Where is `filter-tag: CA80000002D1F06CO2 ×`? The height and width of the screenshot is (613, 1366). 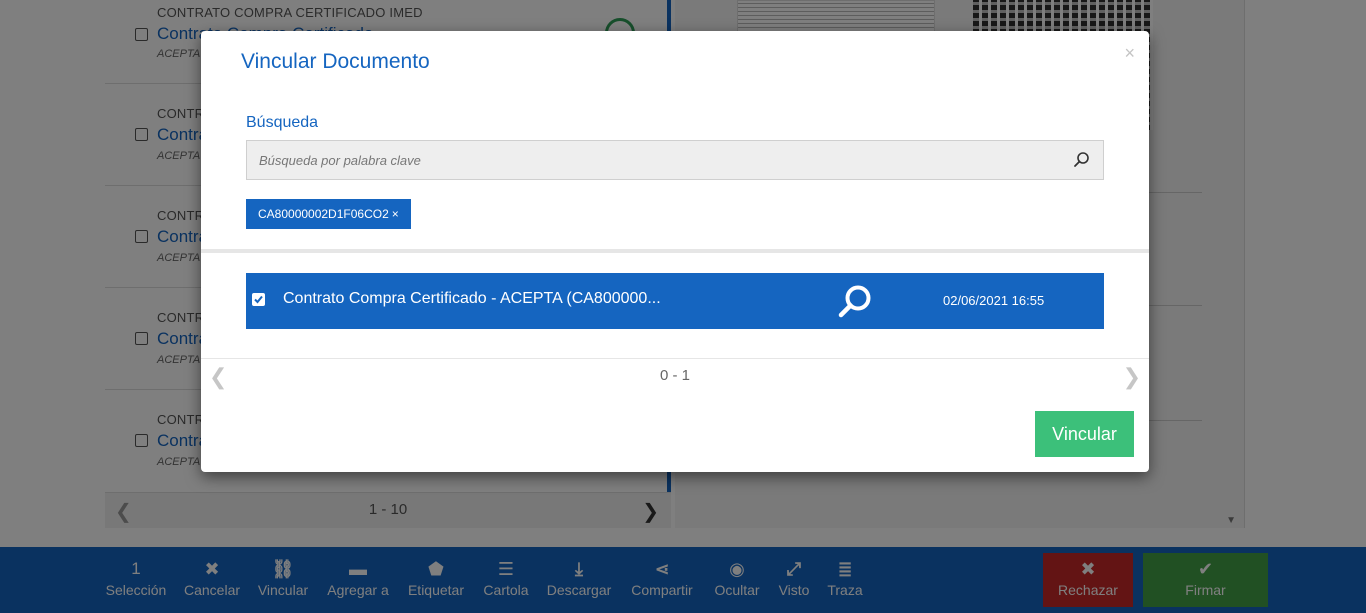 filter-tag: CA80000002D1F06CO2 × is located at coordinates (328, 214).